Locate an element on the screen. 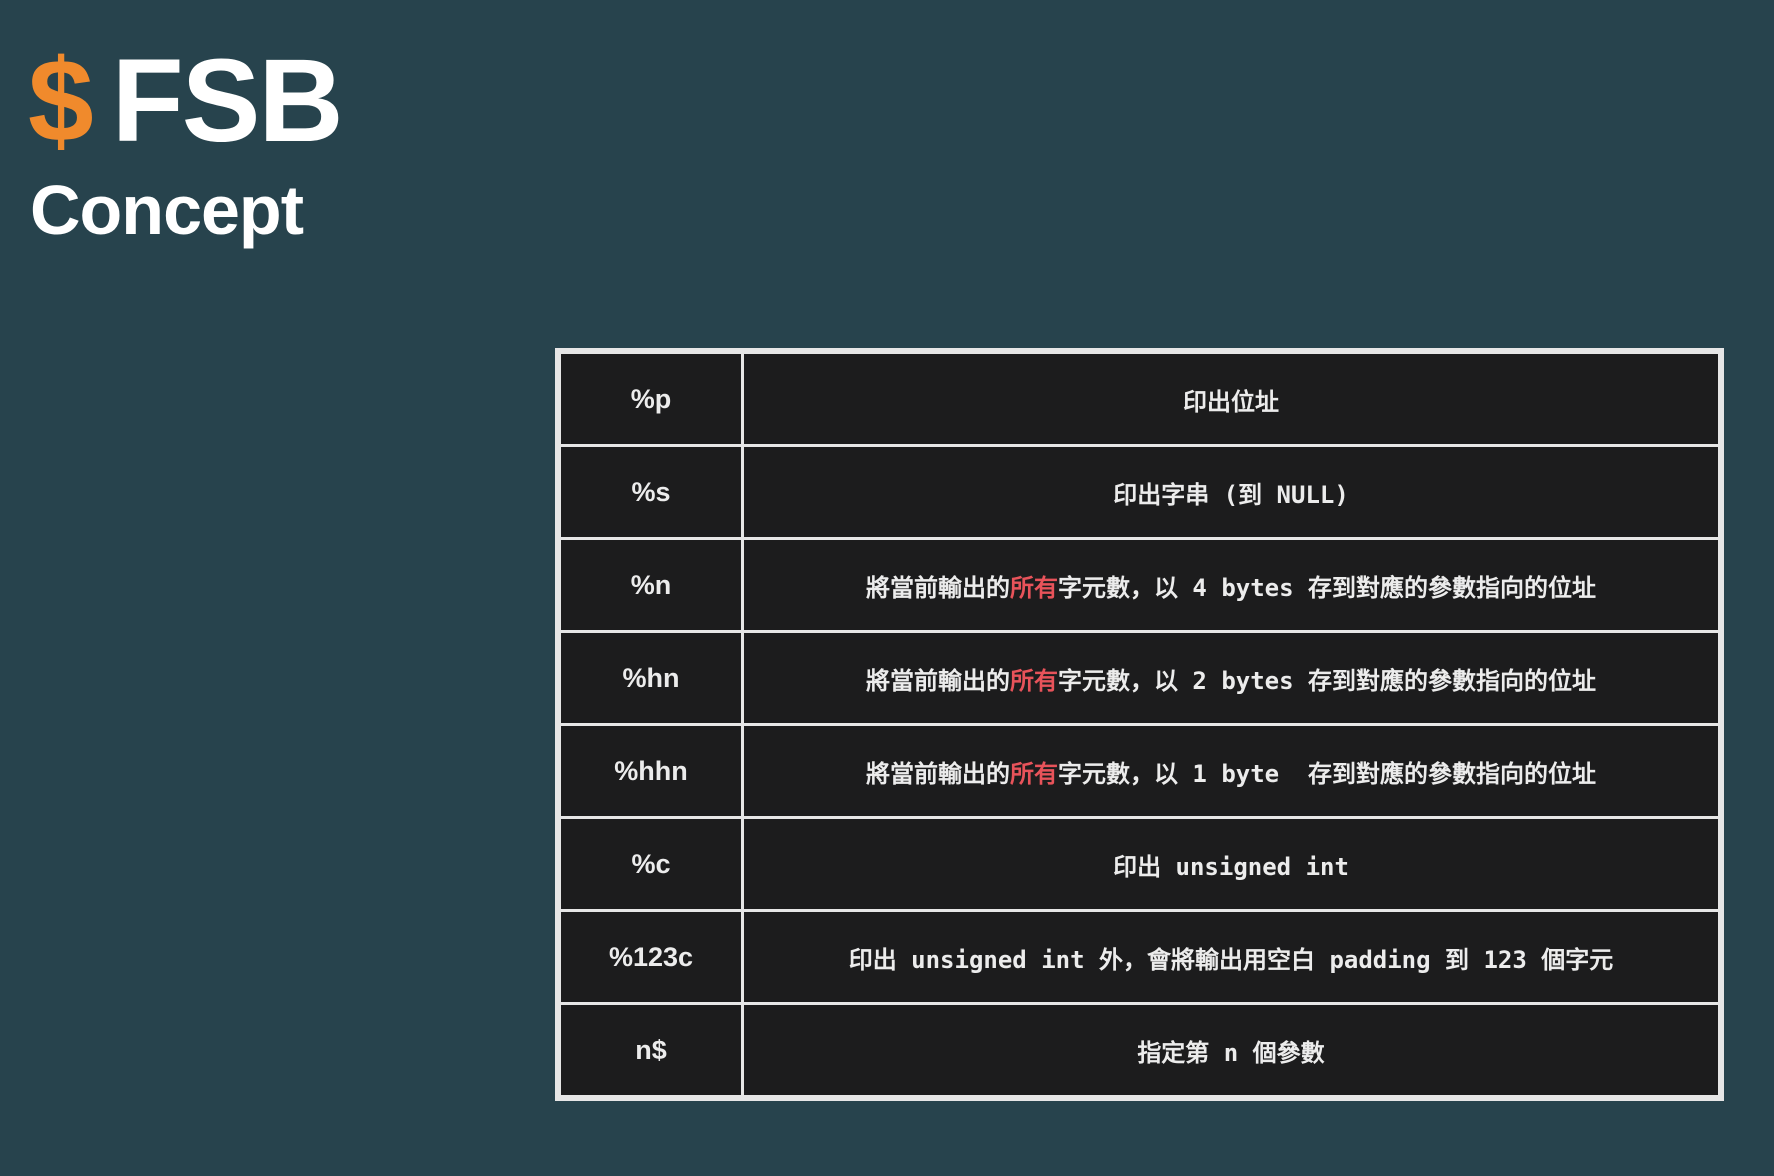 The image size is (1774, 1176). description-text: 印出字串 (到 NULL) is located at coordinates (1231, 494).